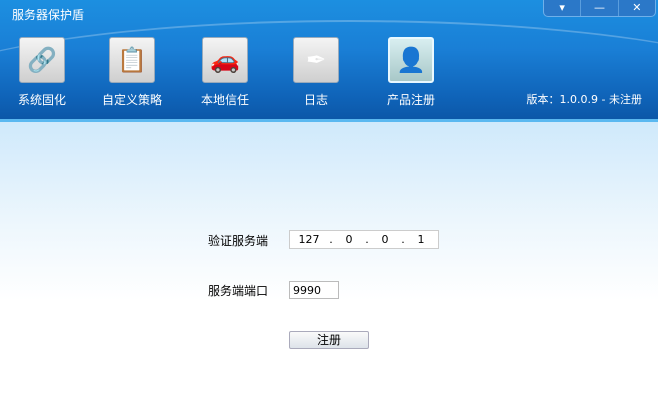  I want to click on policy-add-icon: 📋, so click(132, 60).